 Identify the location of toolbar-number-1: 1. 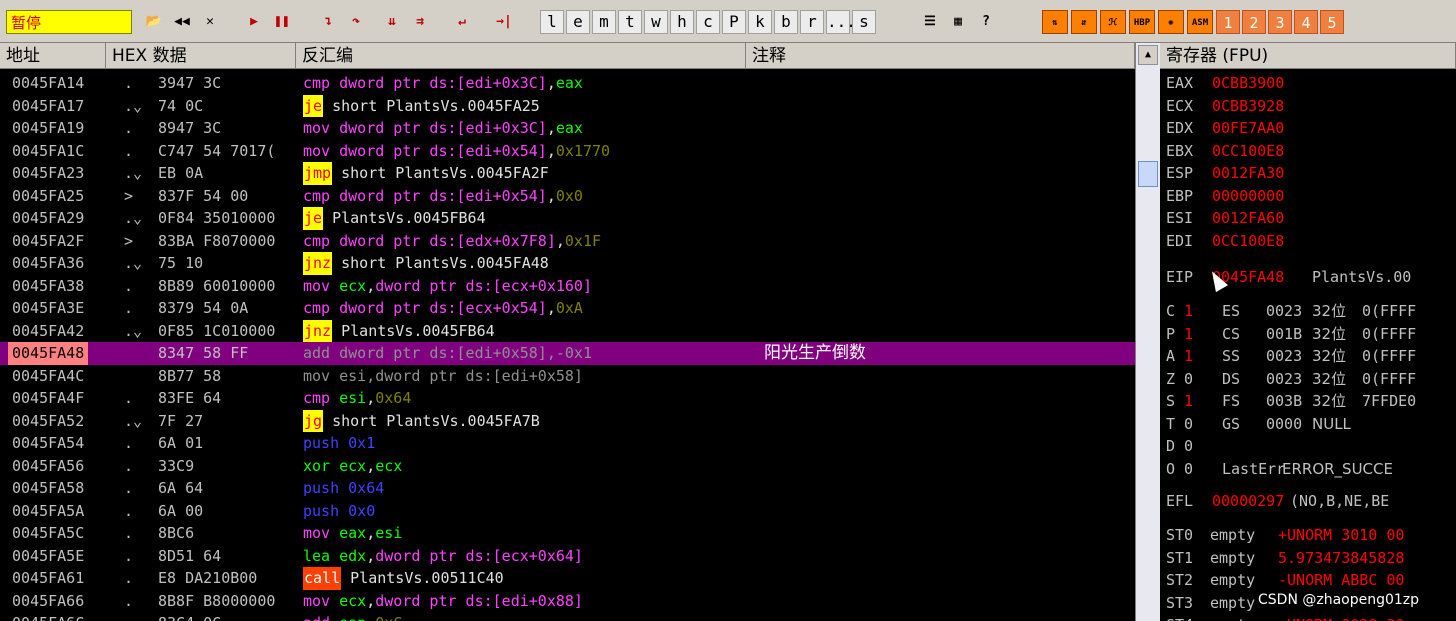
(1228, 22).